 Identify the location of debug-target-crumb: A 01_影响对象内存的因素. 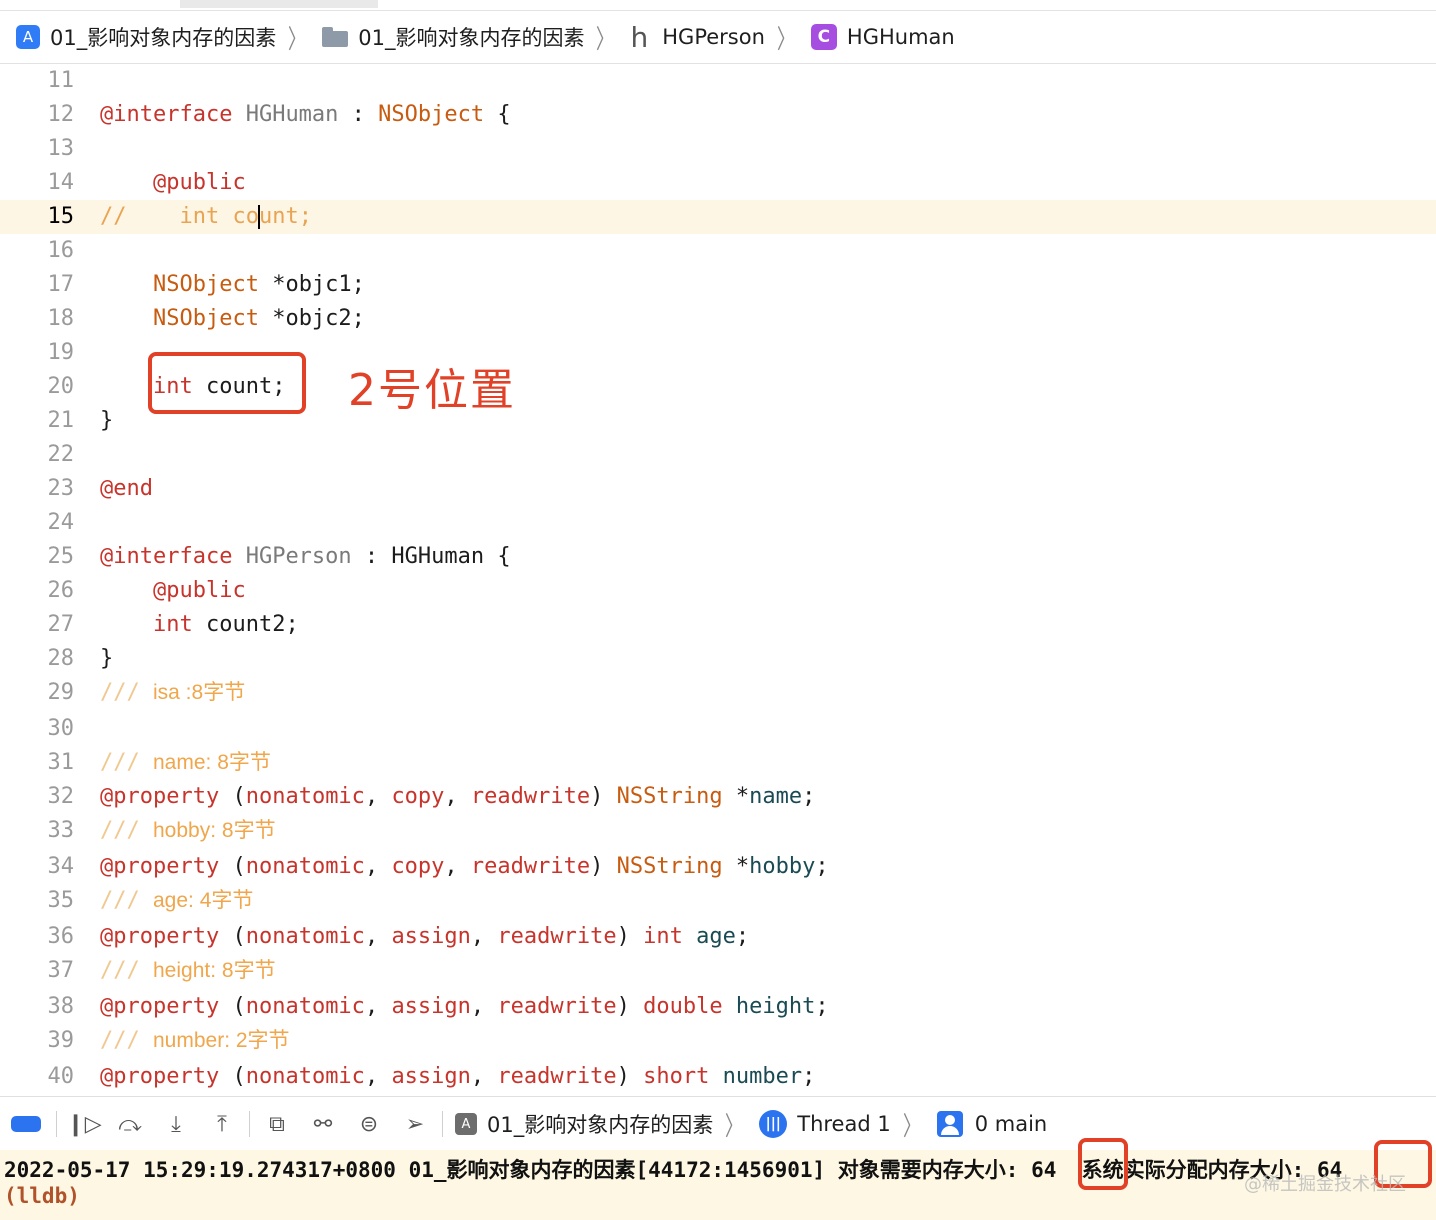
(584, 1124).